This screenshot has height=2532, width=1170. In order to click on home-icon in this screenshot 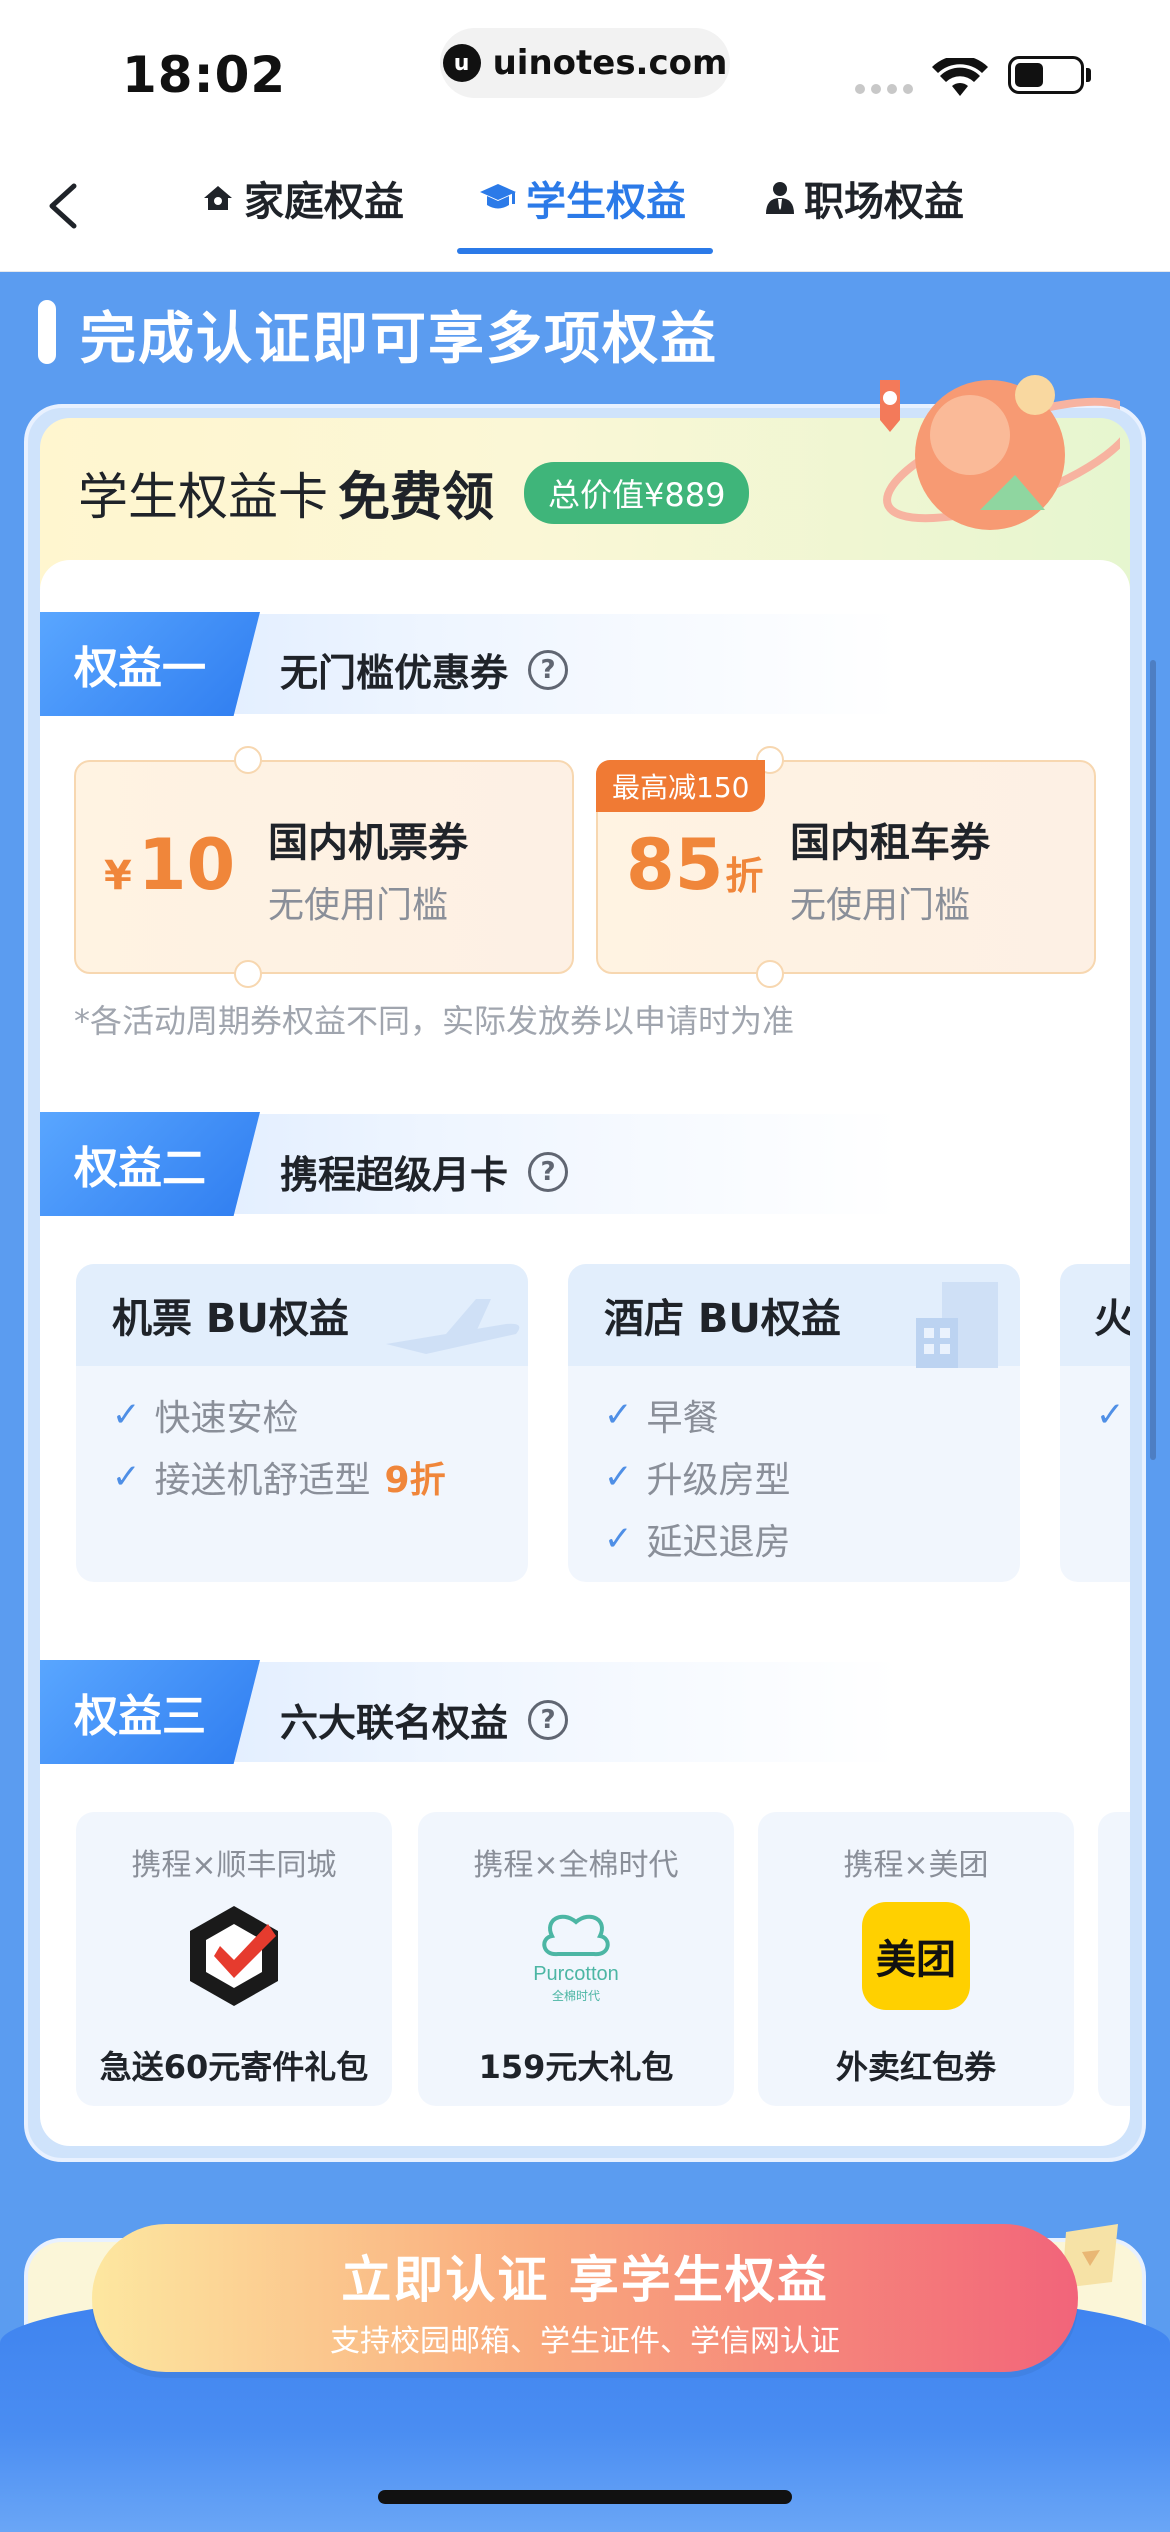, I will do `click(218, 198)`.